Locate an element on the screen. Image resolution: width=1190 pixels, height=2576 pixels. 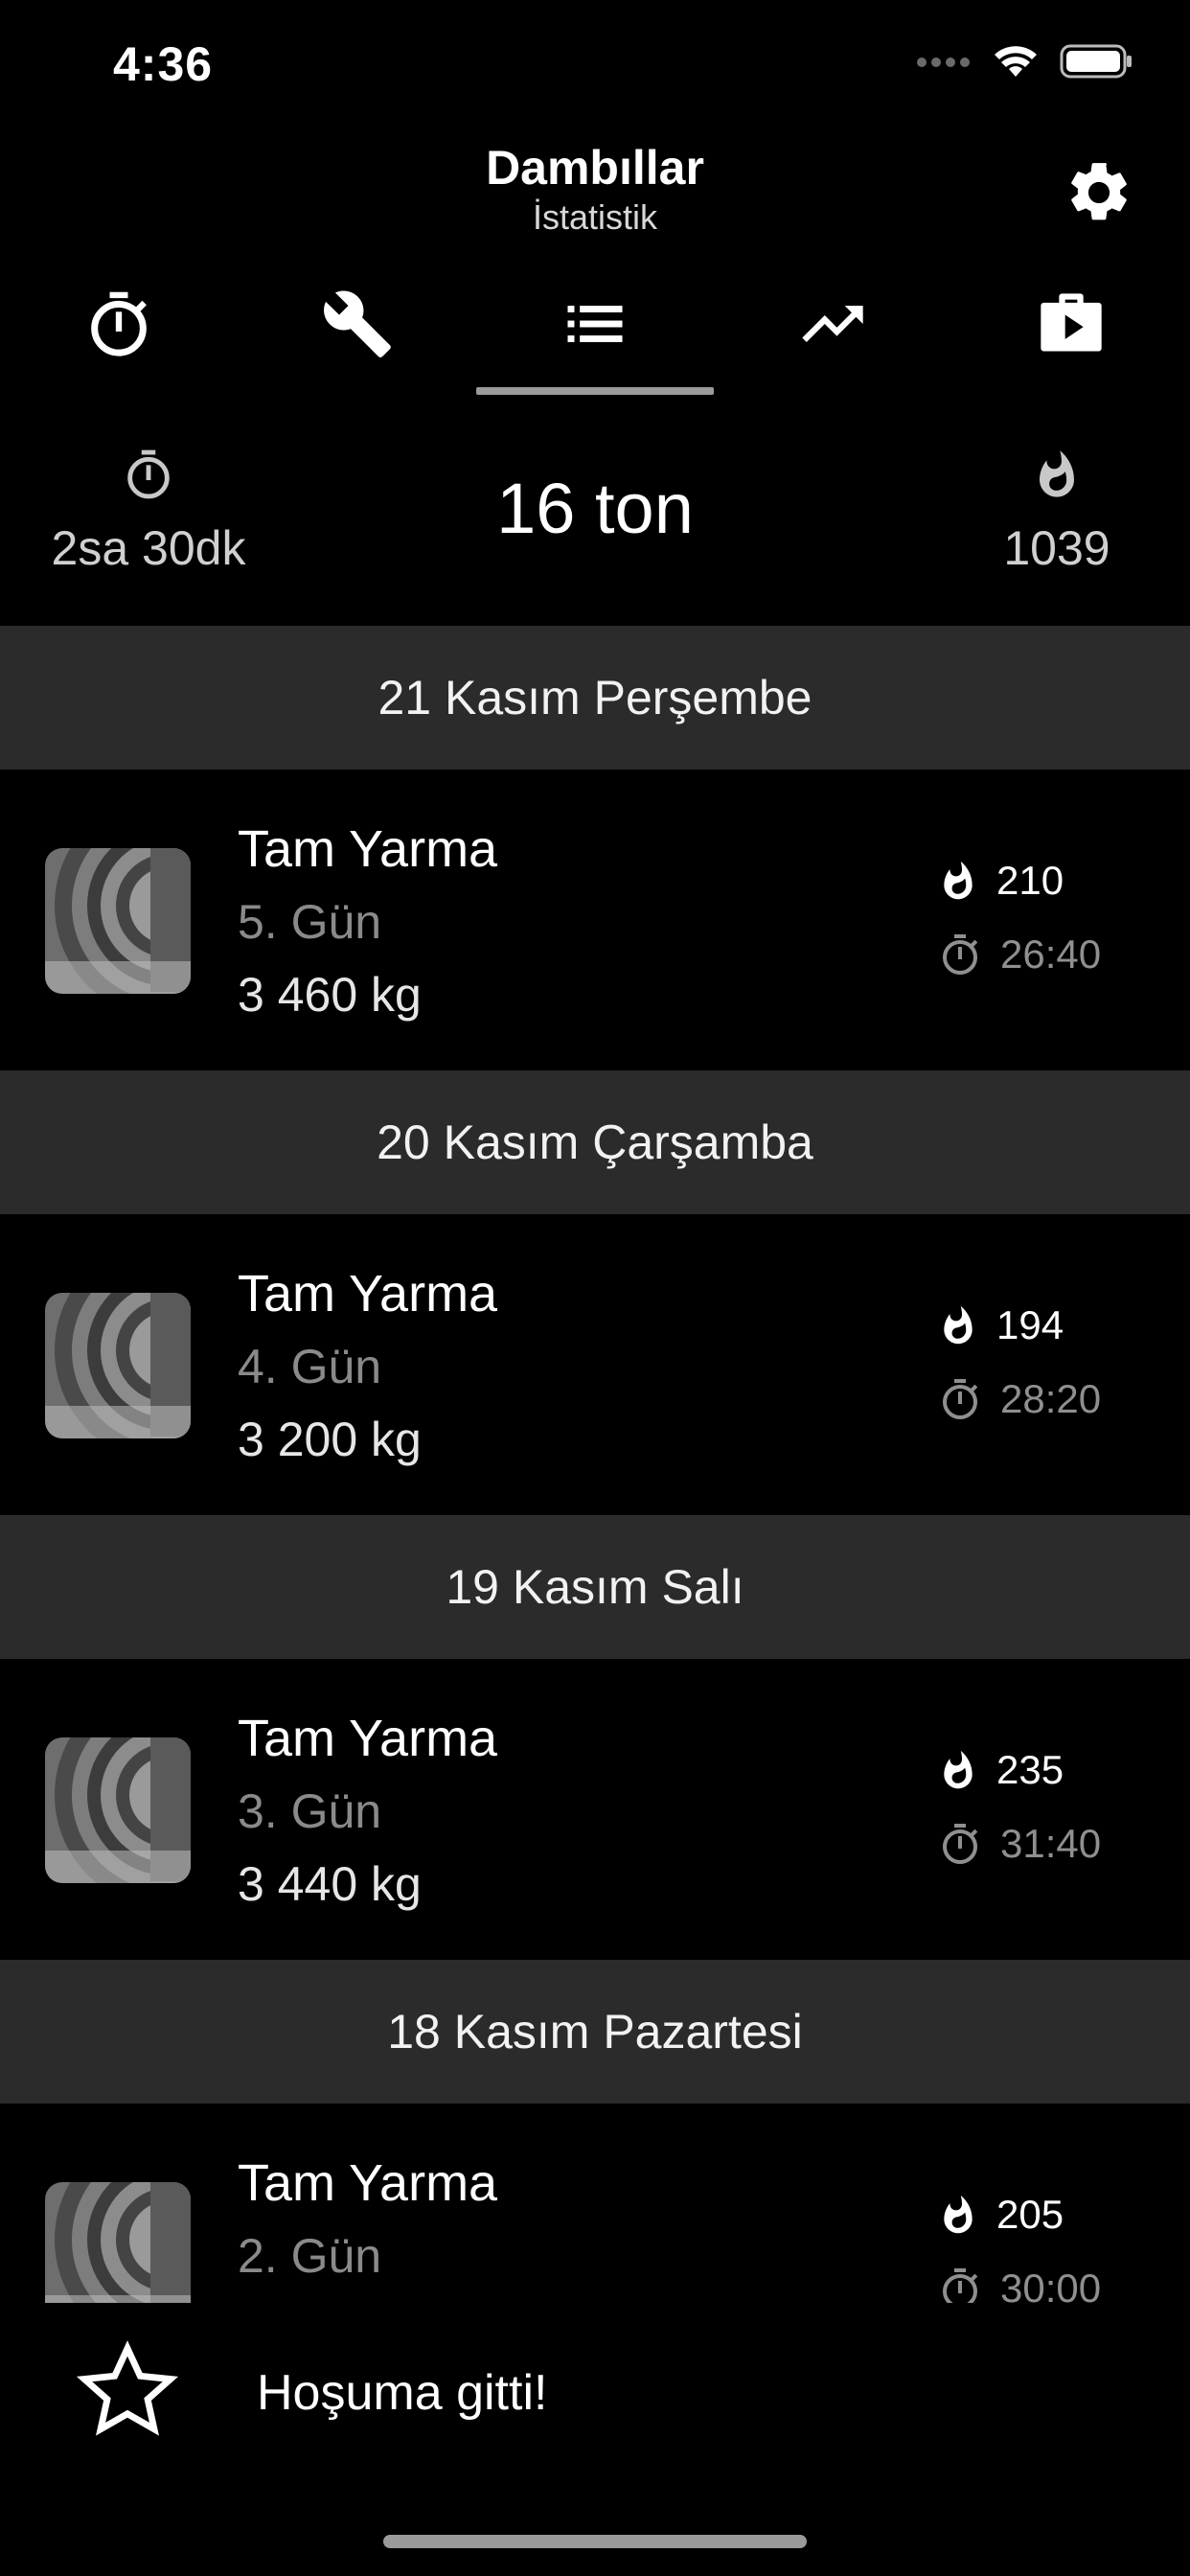
tab-history is located at coordinates (595, 337).